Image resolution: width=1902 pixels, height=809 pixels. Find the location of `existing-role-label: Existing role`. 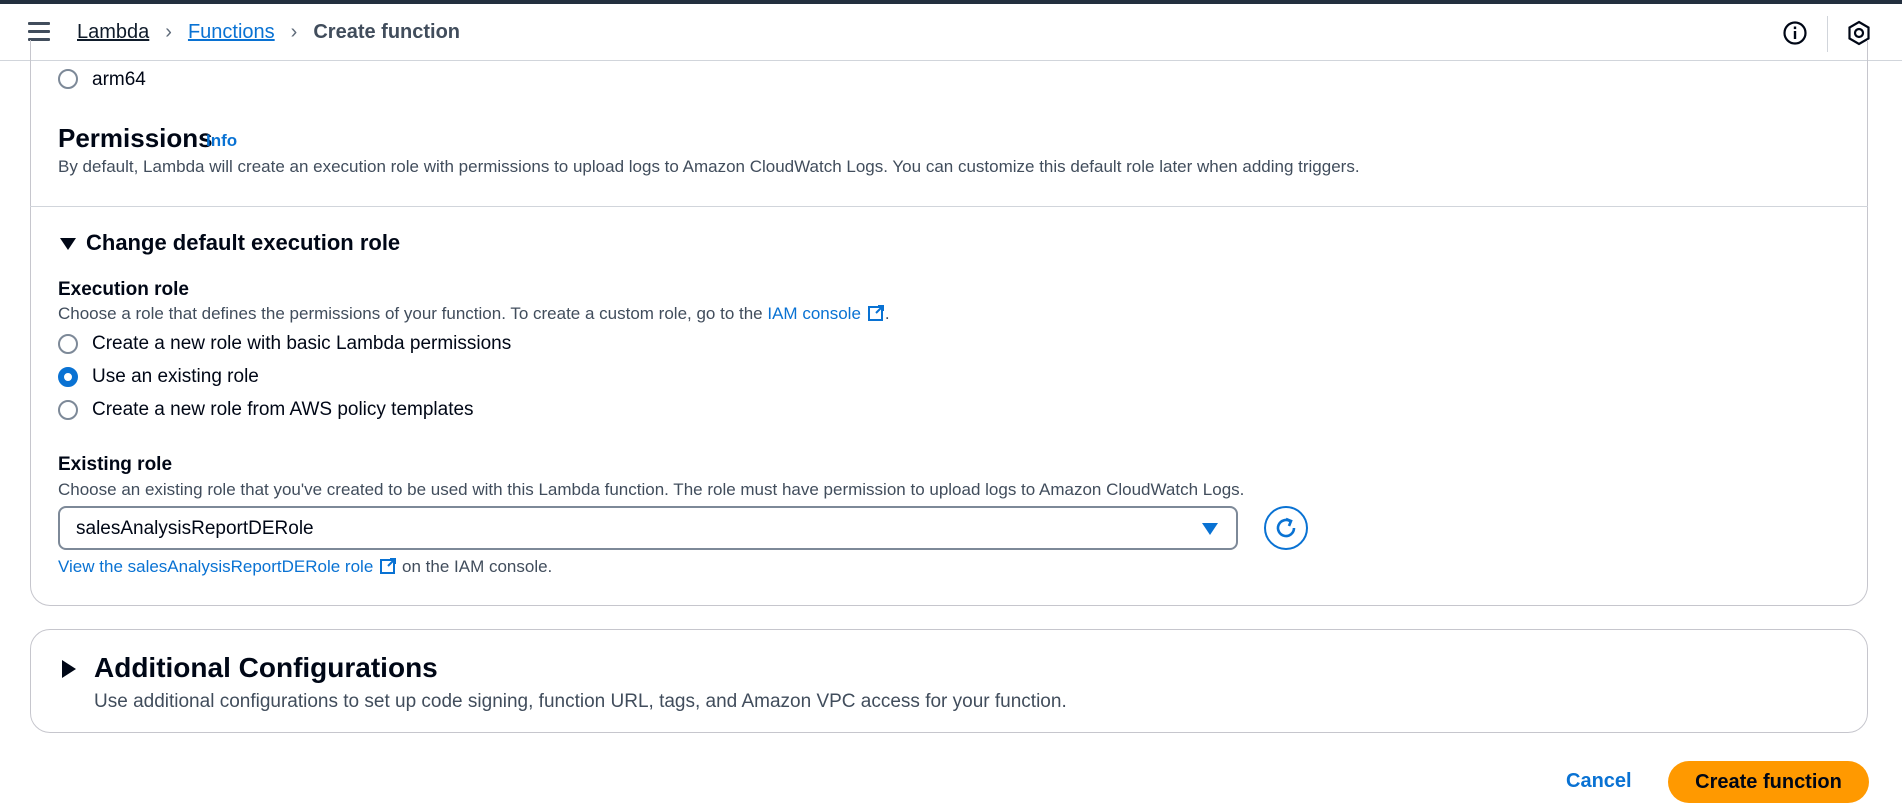

existing-role-label: Existing role is located at coordinates (115, 464).